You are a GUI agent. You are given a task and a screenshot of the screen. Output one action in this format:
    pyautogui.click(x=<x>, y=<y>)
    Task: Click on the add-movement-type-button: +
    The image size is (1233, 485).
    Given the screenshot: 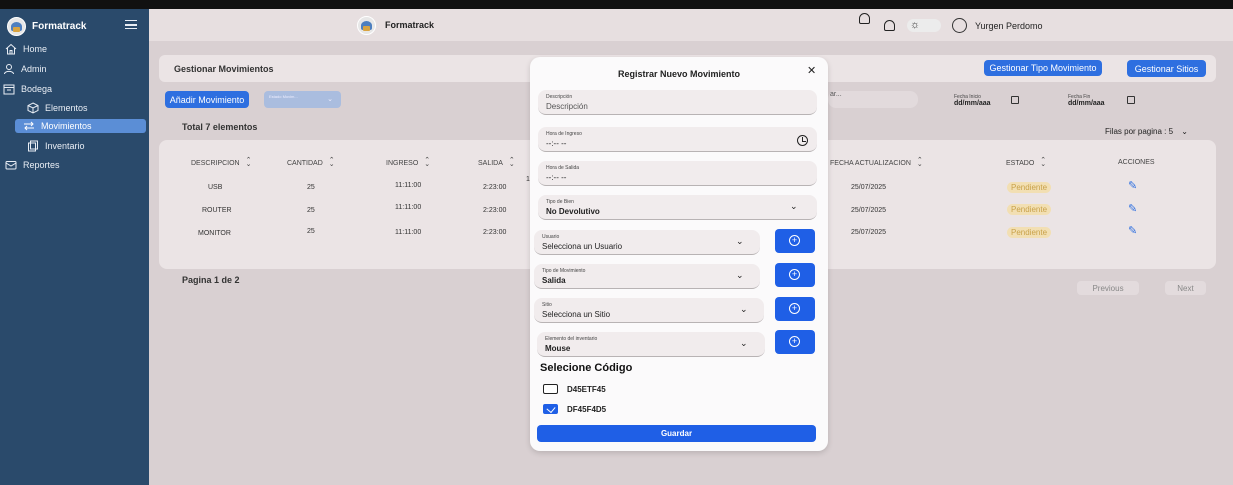 What is the action you would take?
    pyautogui.click(x=795, y=275)
    